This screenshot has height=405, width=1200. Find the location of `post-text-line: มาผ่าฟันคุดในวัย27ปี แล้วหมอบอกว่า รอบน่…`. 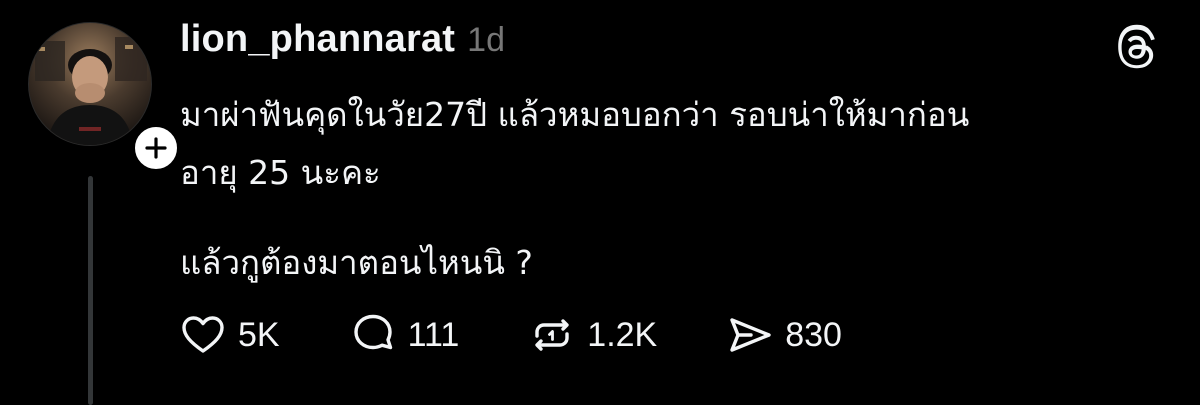

post-text-line: มาผ่าฟันคุดในวัย27ปี แล้วหมอบอกว่า รอบน่… is located at coordinates (575, 114).